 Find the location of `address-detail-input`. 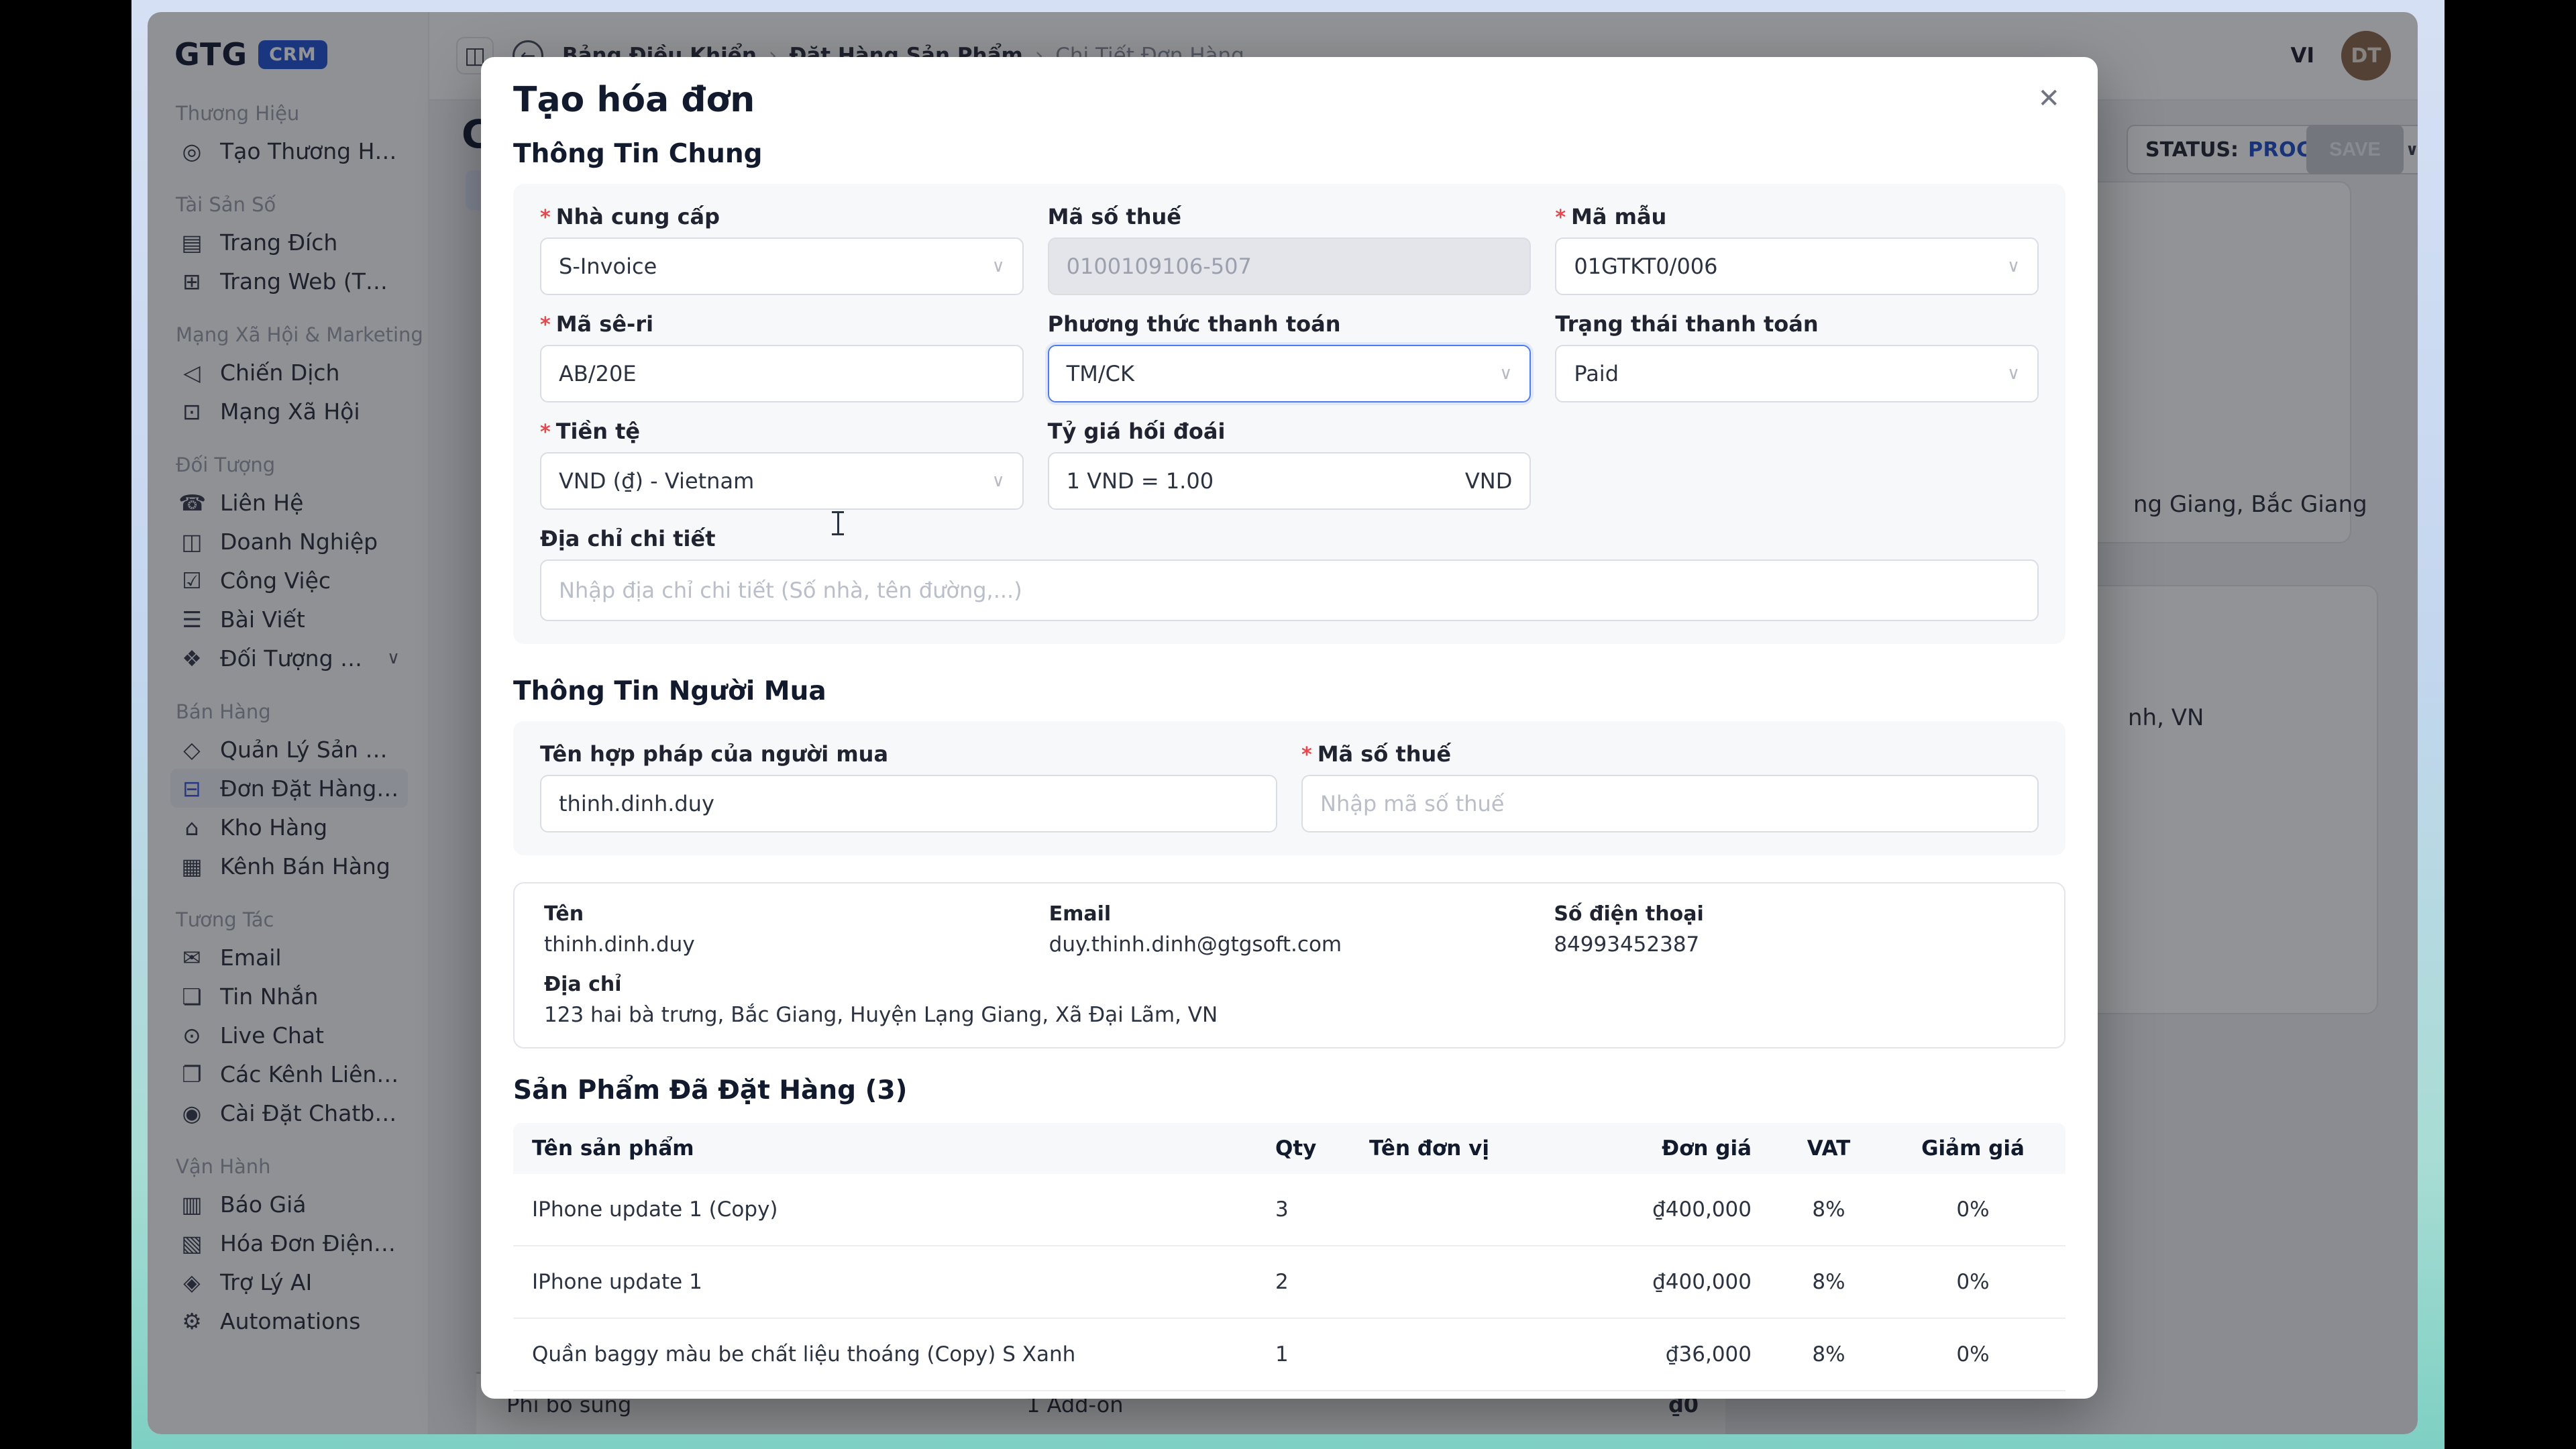

address-detail-input is located at coordinates (1289, 590).